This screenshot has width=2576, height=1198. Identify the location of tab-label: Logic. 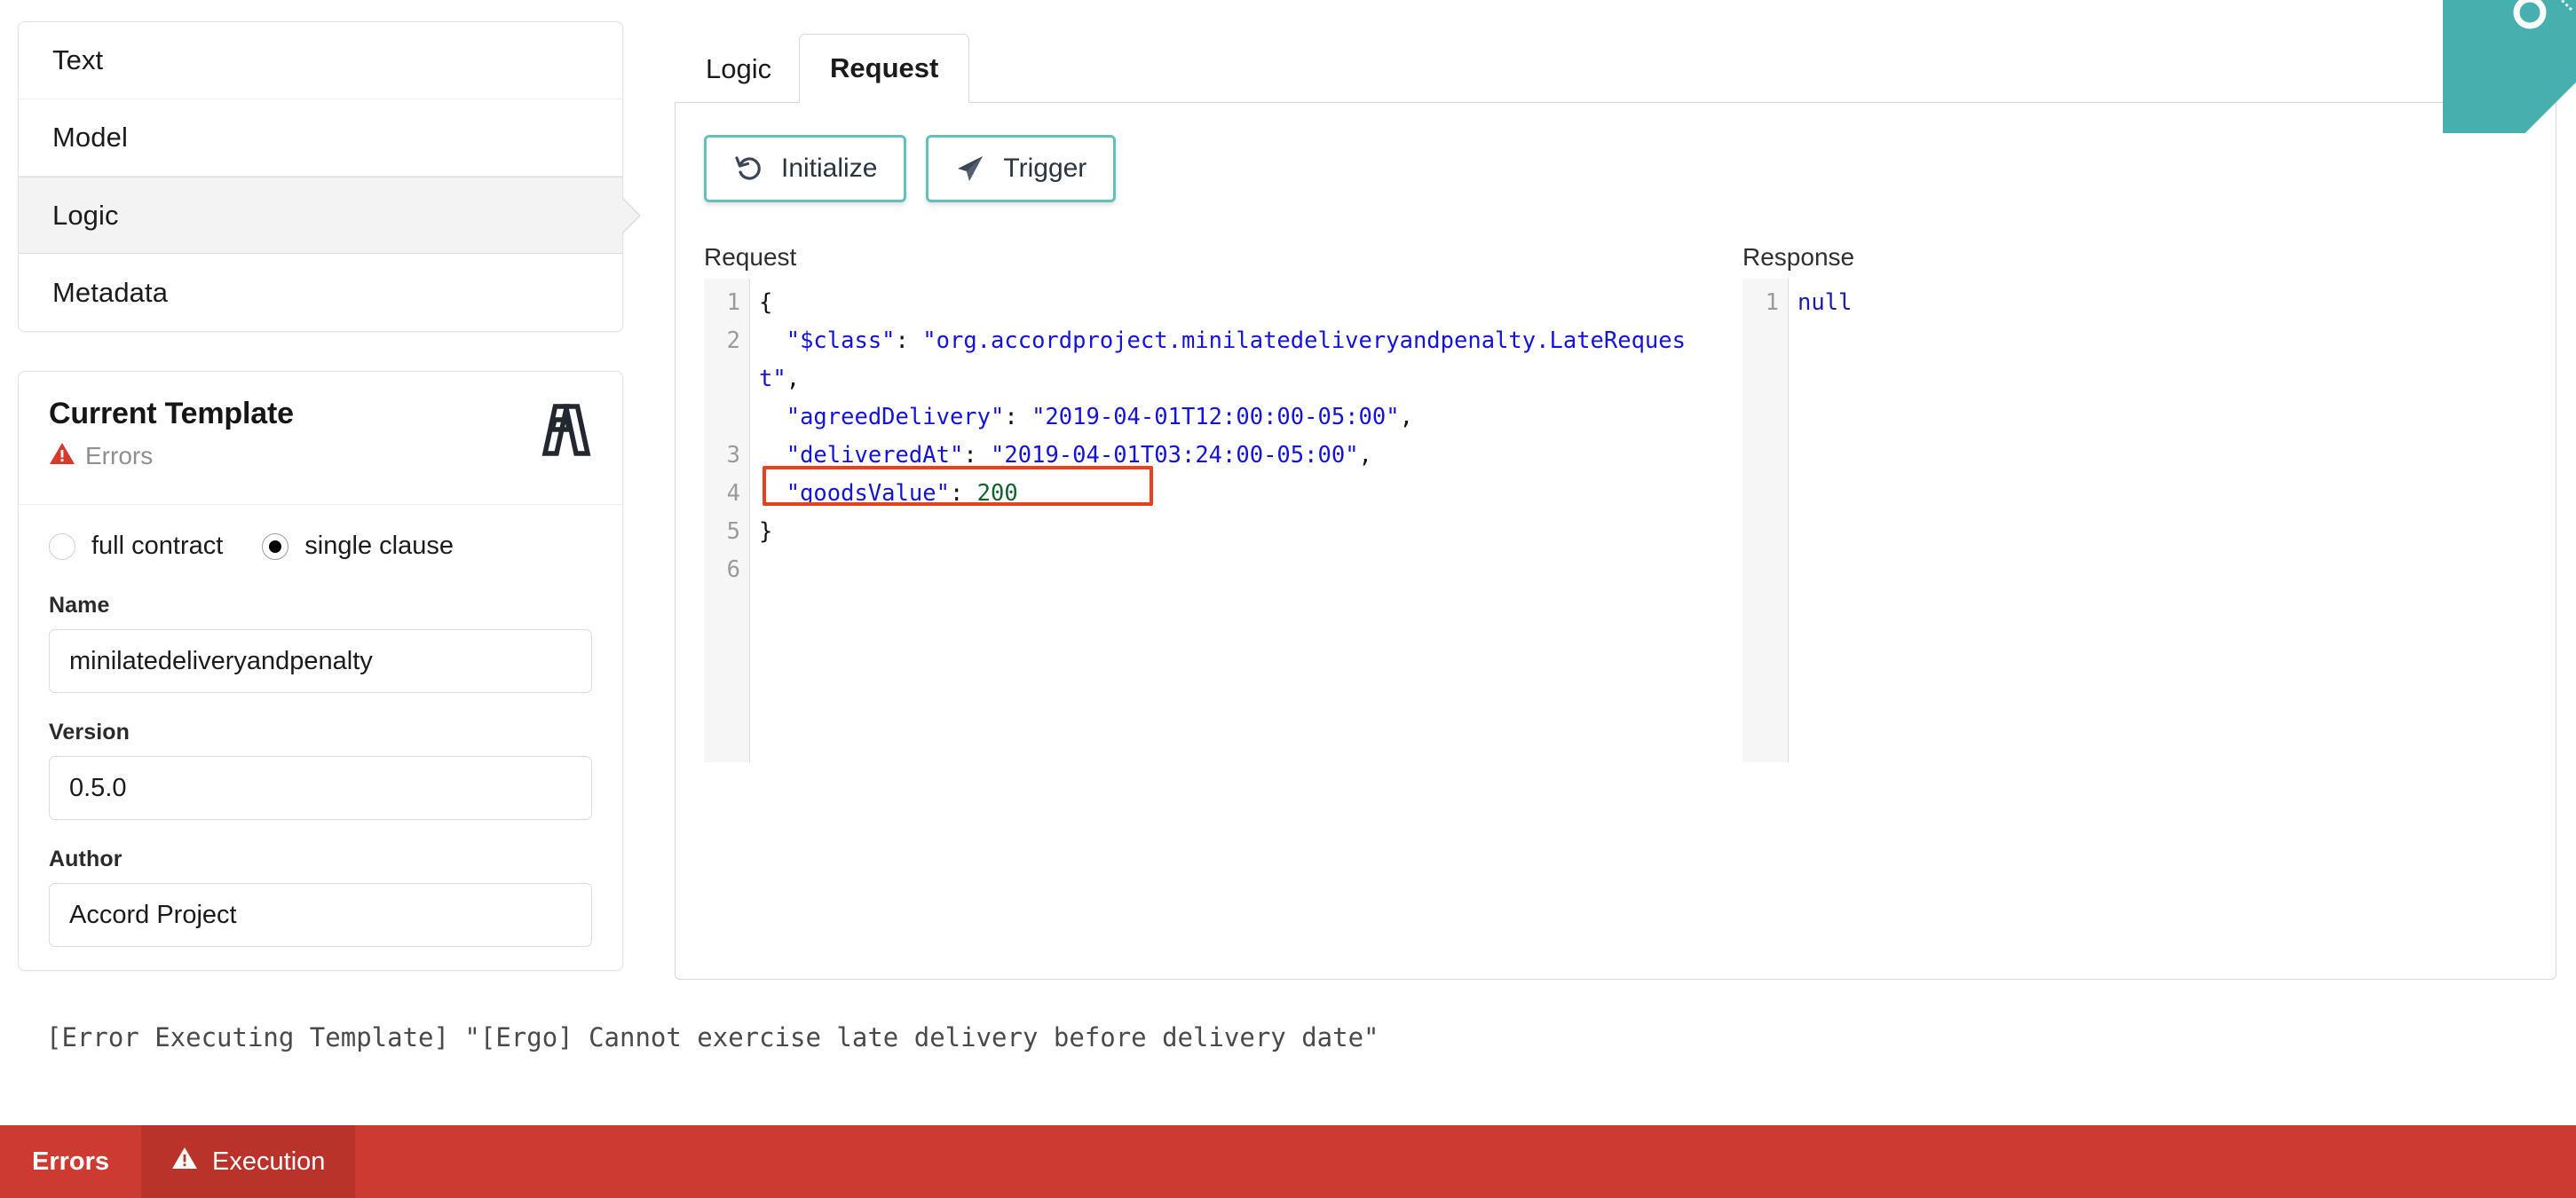
(739, 68).